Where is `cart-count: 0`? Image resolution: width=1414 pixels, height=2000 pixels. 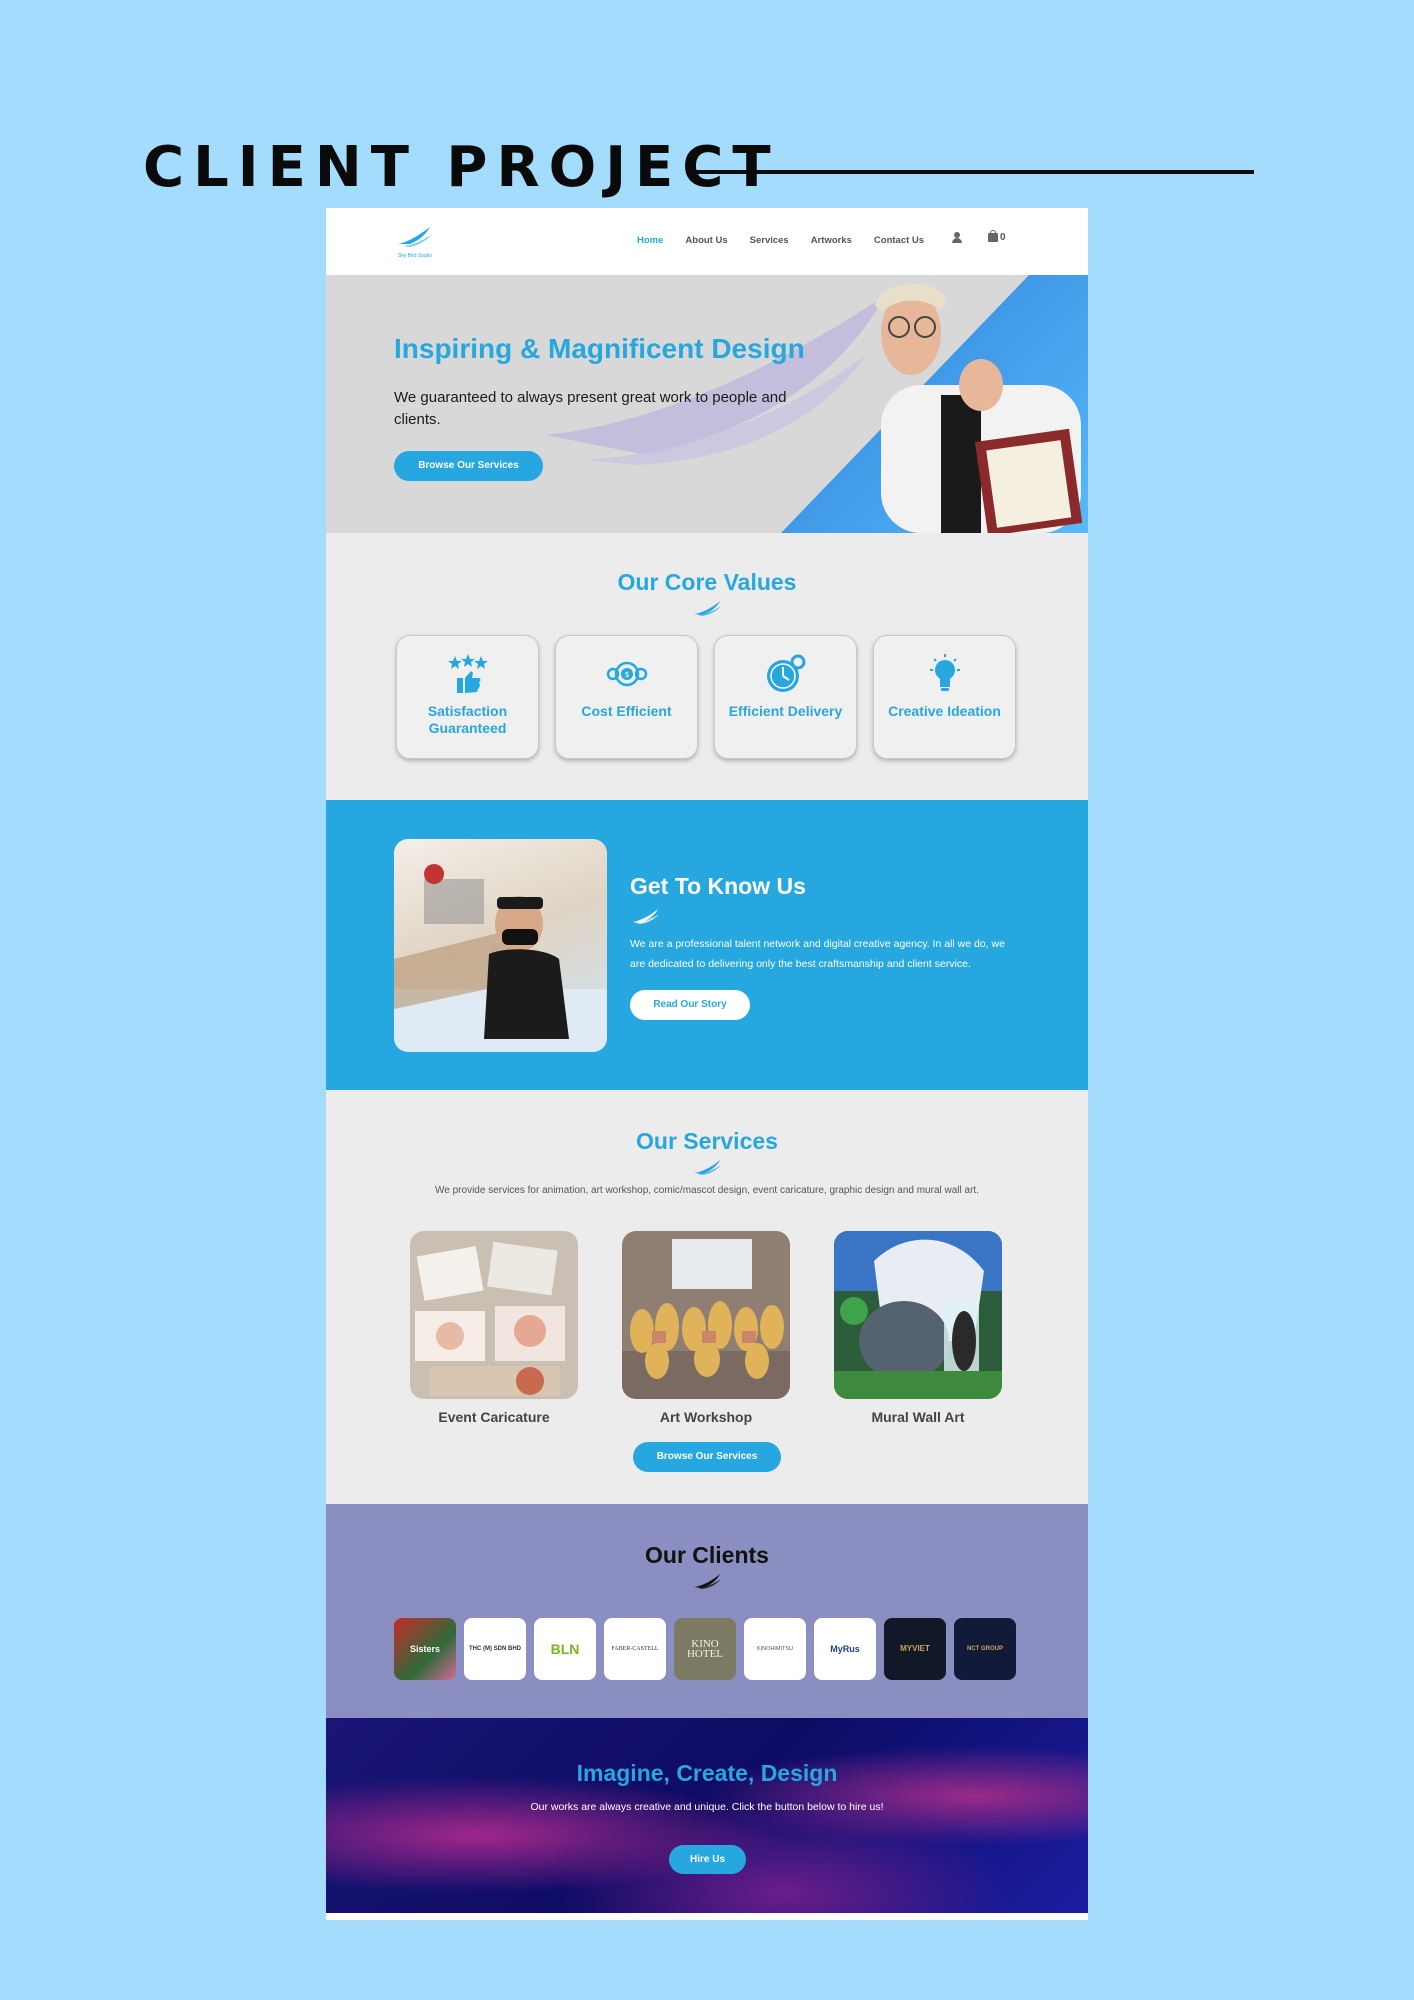 cart-count: 0 is located at coordinates (1003, 237).